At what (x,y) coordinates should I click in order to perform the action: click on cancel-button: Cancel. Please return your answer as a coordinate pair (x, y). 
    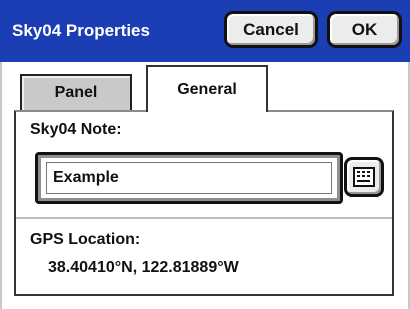
    Looking at the image, I should click on (271, 29).